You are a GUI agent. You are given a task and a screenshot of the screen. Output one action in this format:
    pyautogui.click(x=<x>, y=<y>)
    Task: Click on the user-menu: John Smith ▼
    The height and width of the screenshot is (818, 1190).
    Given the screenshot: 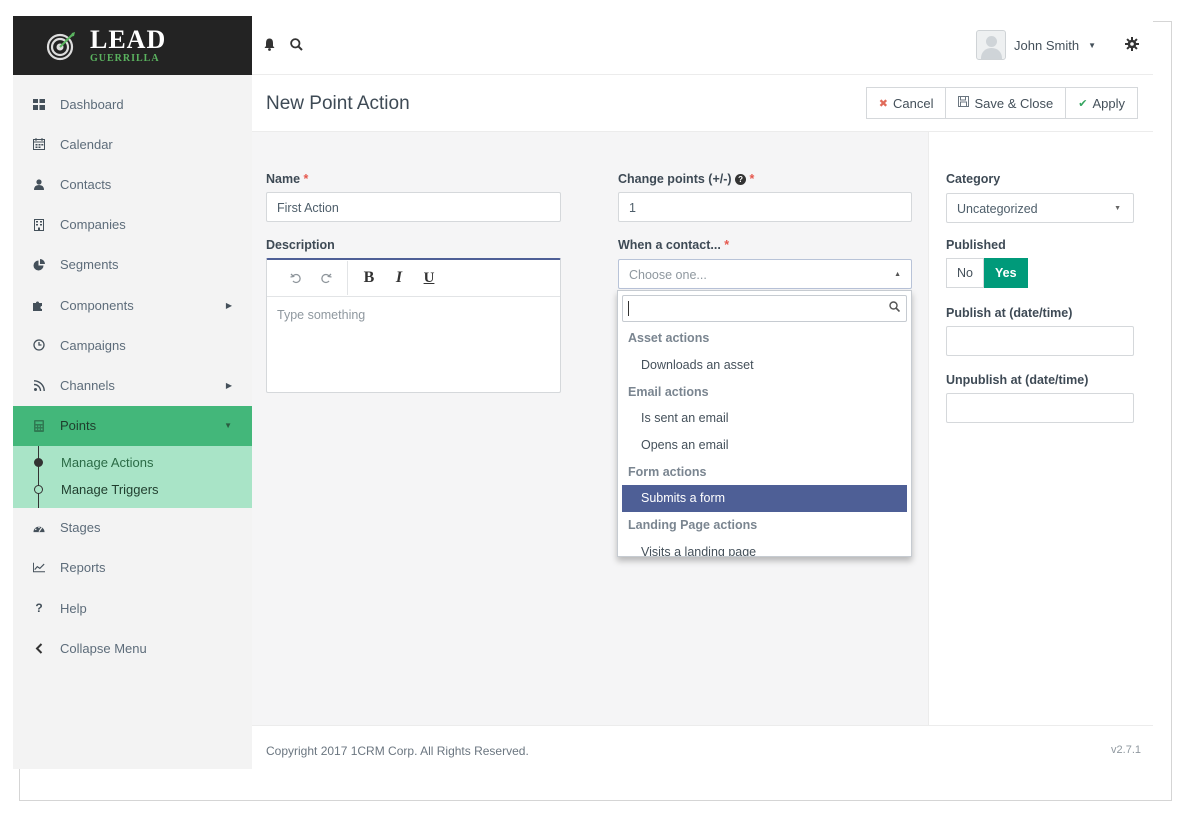 What is the action you would take?
    pyautogui.click(x=1036, y=45)
    